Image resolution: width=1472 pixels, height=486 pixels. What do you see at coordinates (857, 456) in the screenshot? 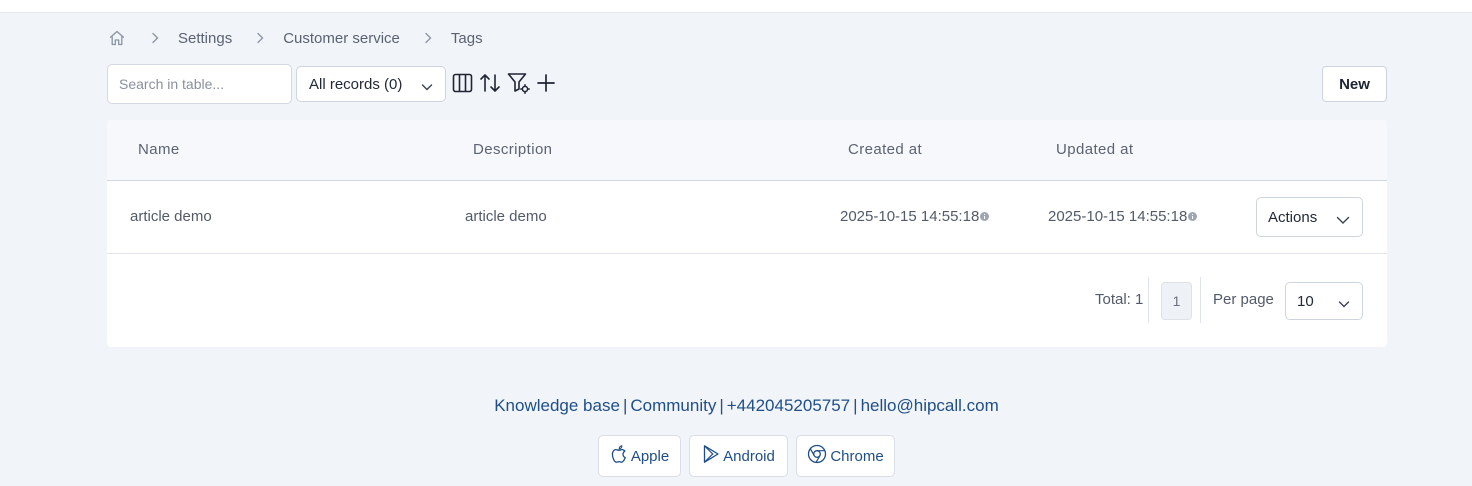
I see `chrome-label: Chrome` at bounding box center [857, 456].